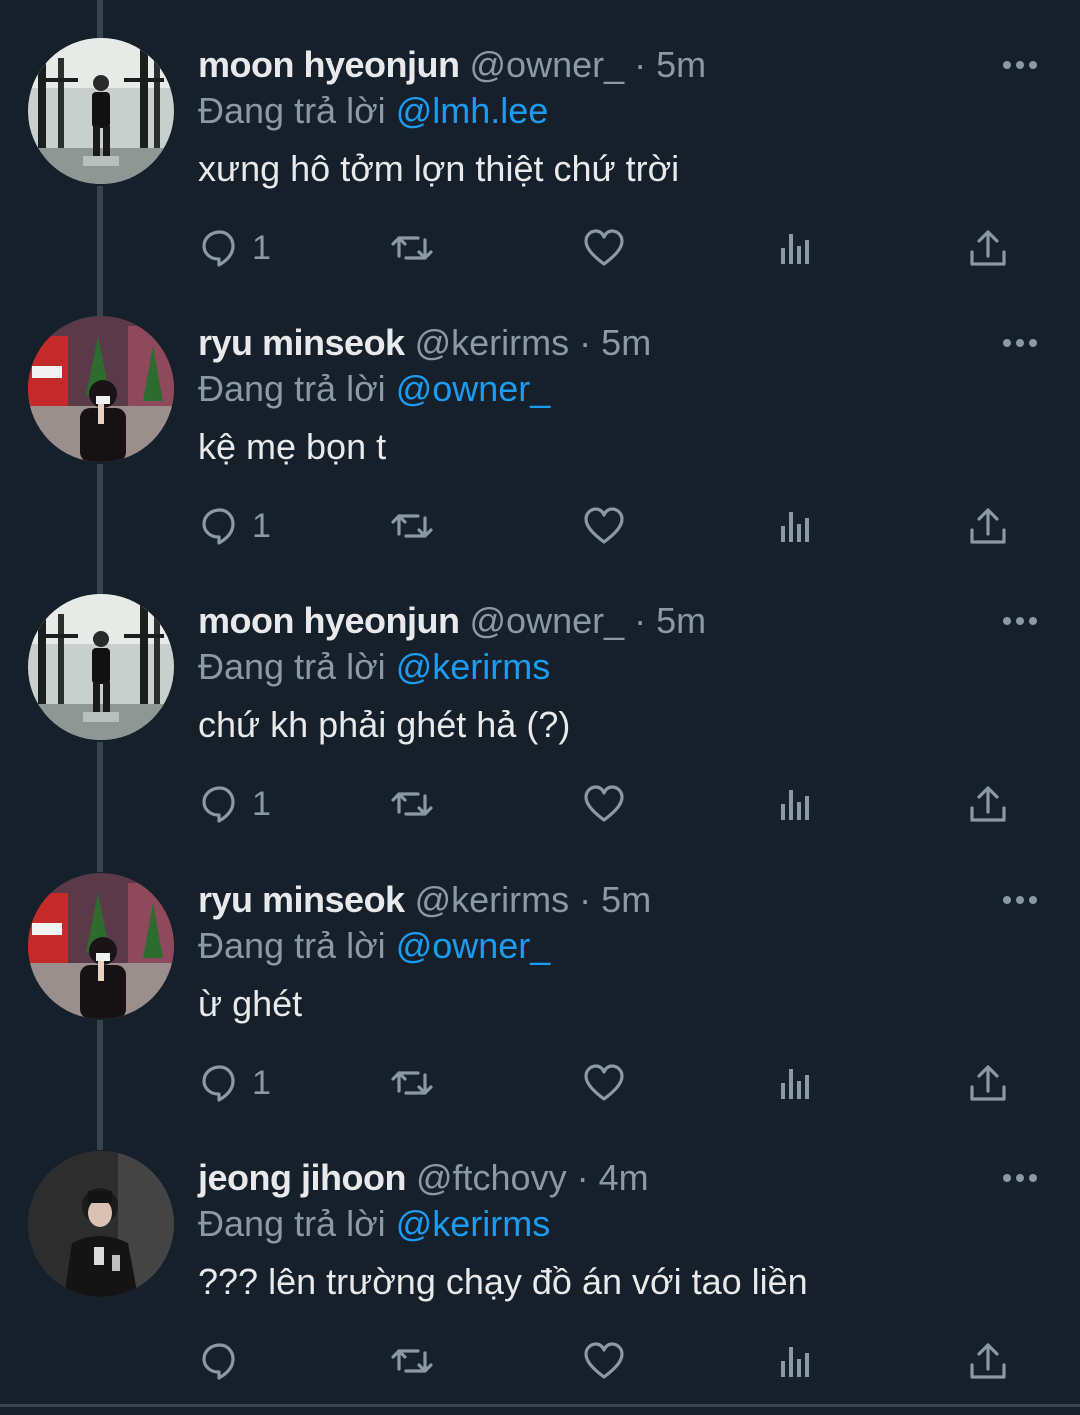  I want to click on city-avatar, so click(101, 389).